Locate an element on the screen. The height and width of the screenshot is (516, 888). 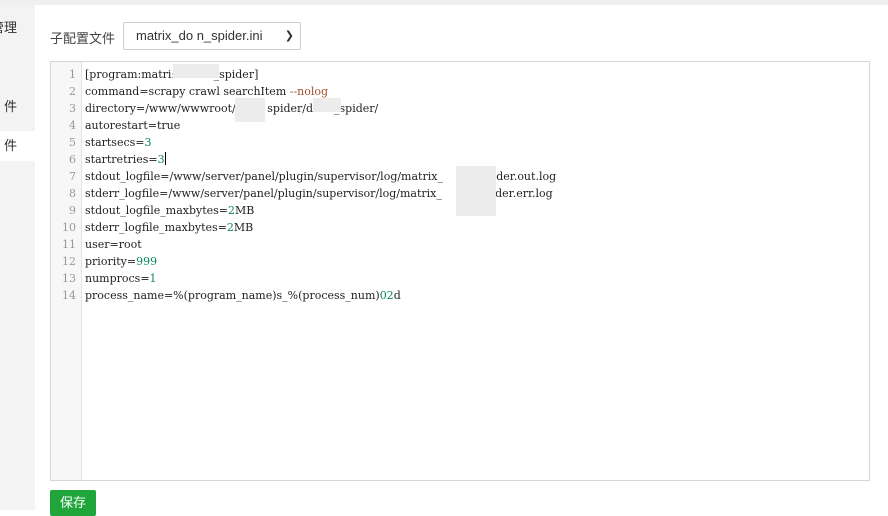
line-number: 10 is located at coordinates (69, 227).